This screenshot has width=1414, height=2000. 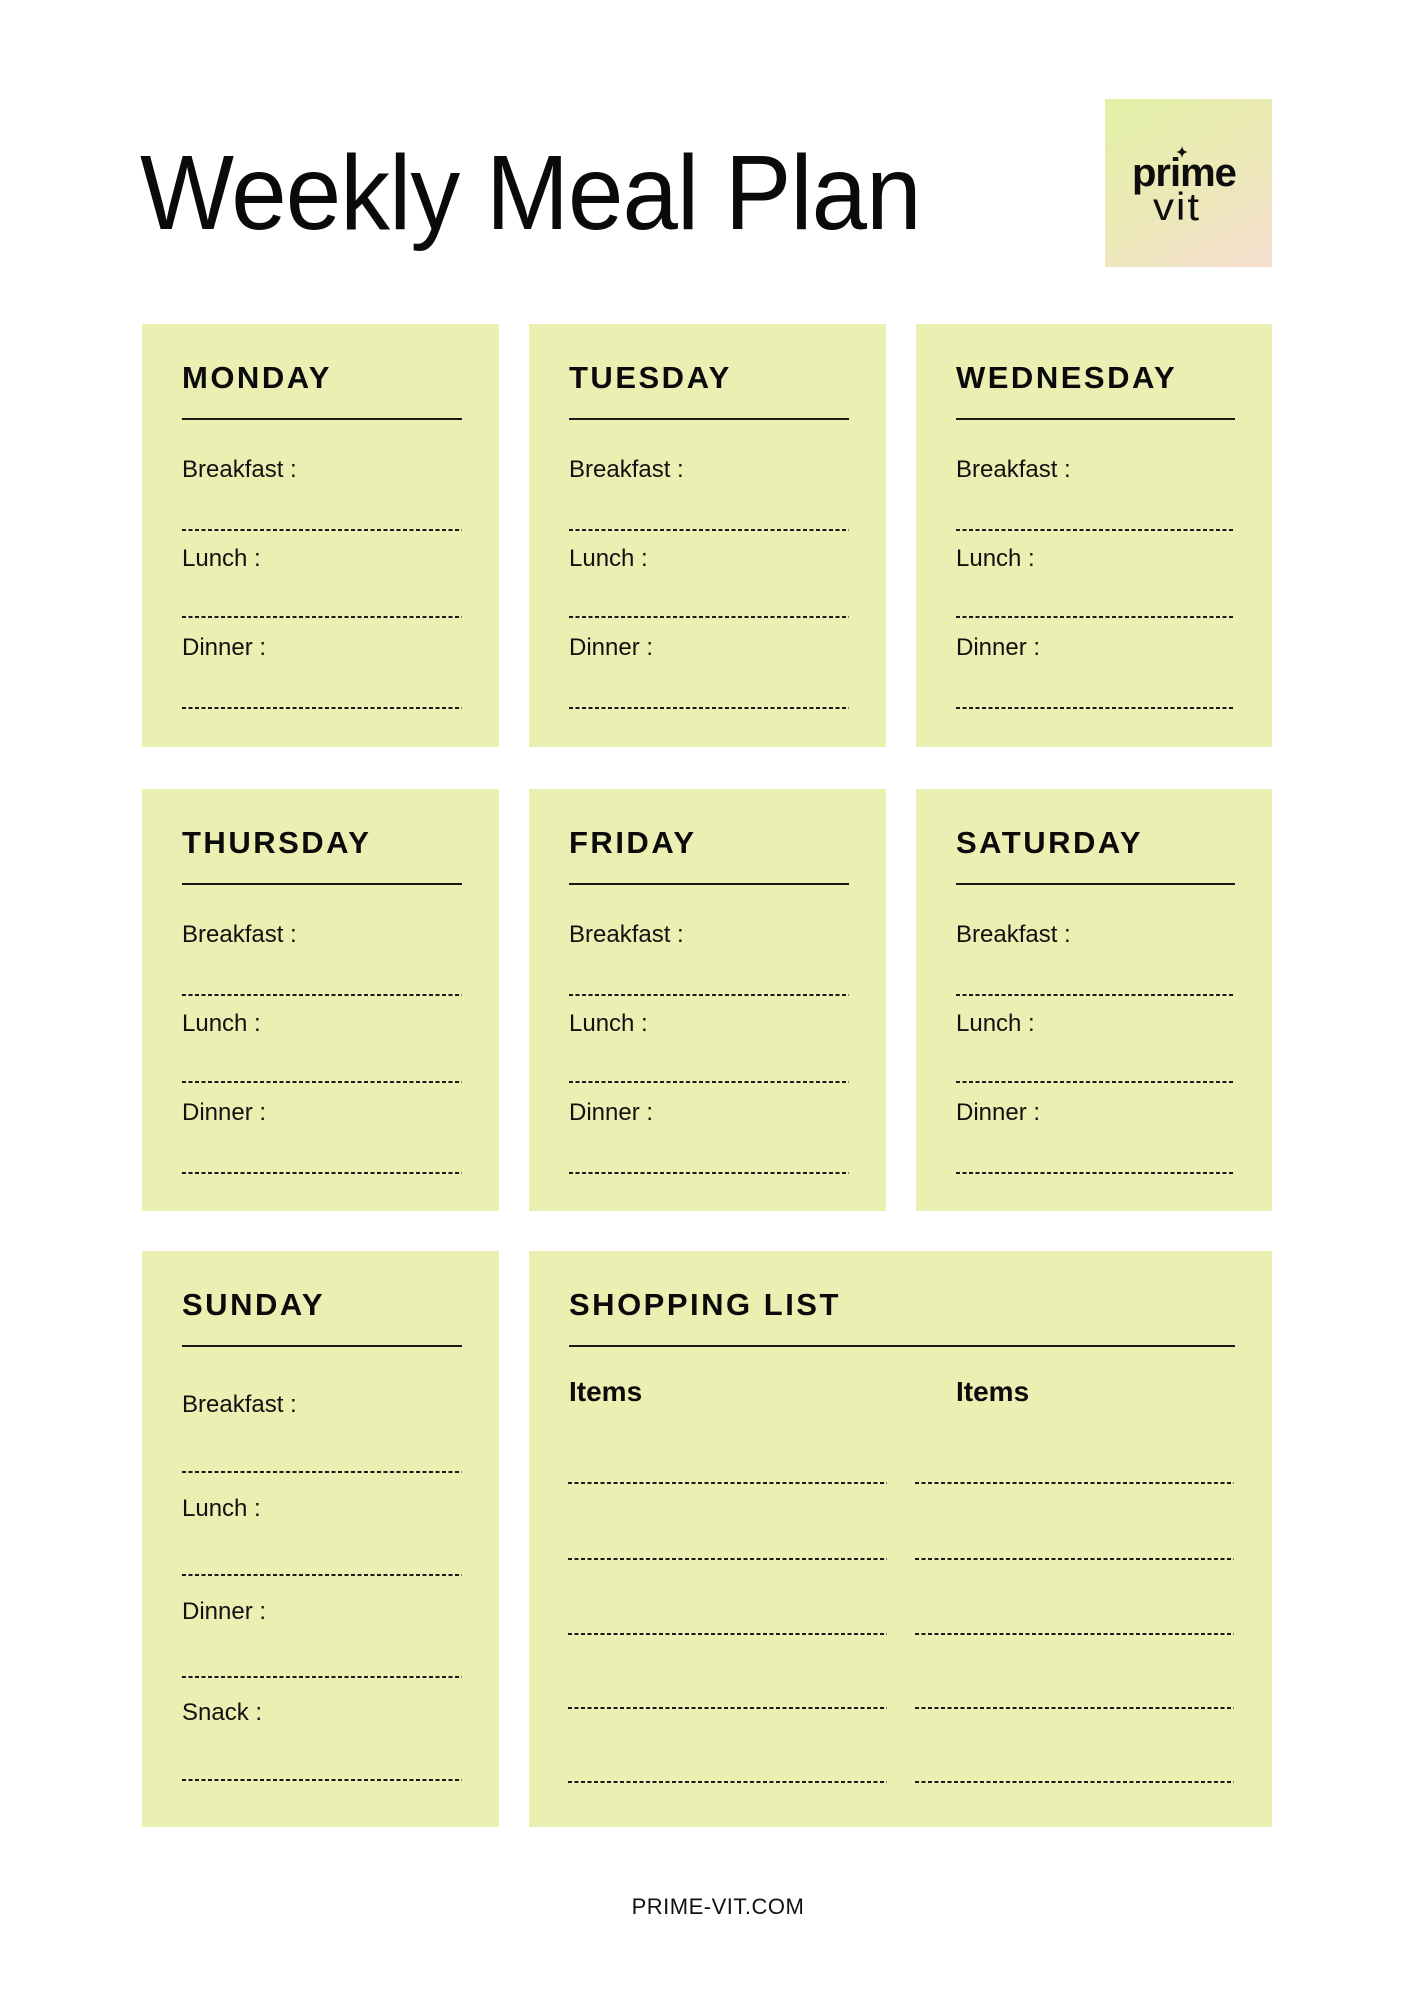 What do you see at coordinates (707, 1000) in the screenshot?
I see `day-card-friday: FRIDAY Breakfast : Lunch : Dinner :` at bounding box center [707, 1000].